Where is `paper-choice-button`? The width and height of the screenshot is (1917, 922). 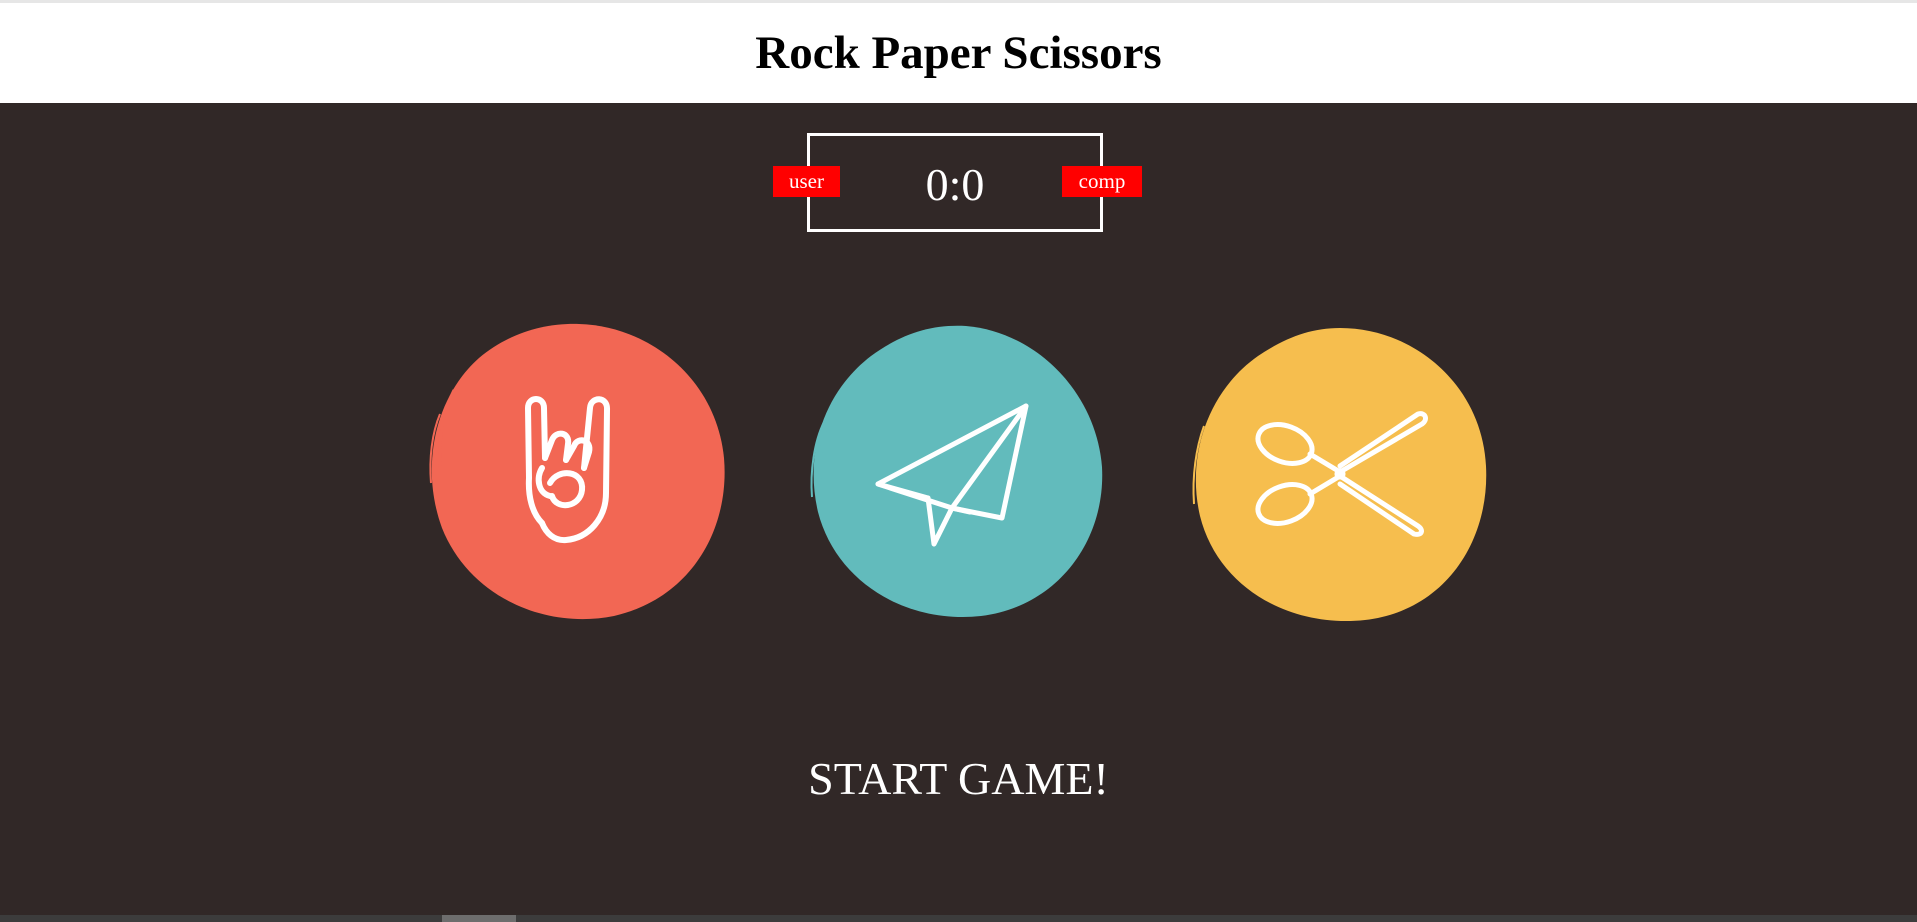
paper-choice-button is located at coordinates (956, 472).